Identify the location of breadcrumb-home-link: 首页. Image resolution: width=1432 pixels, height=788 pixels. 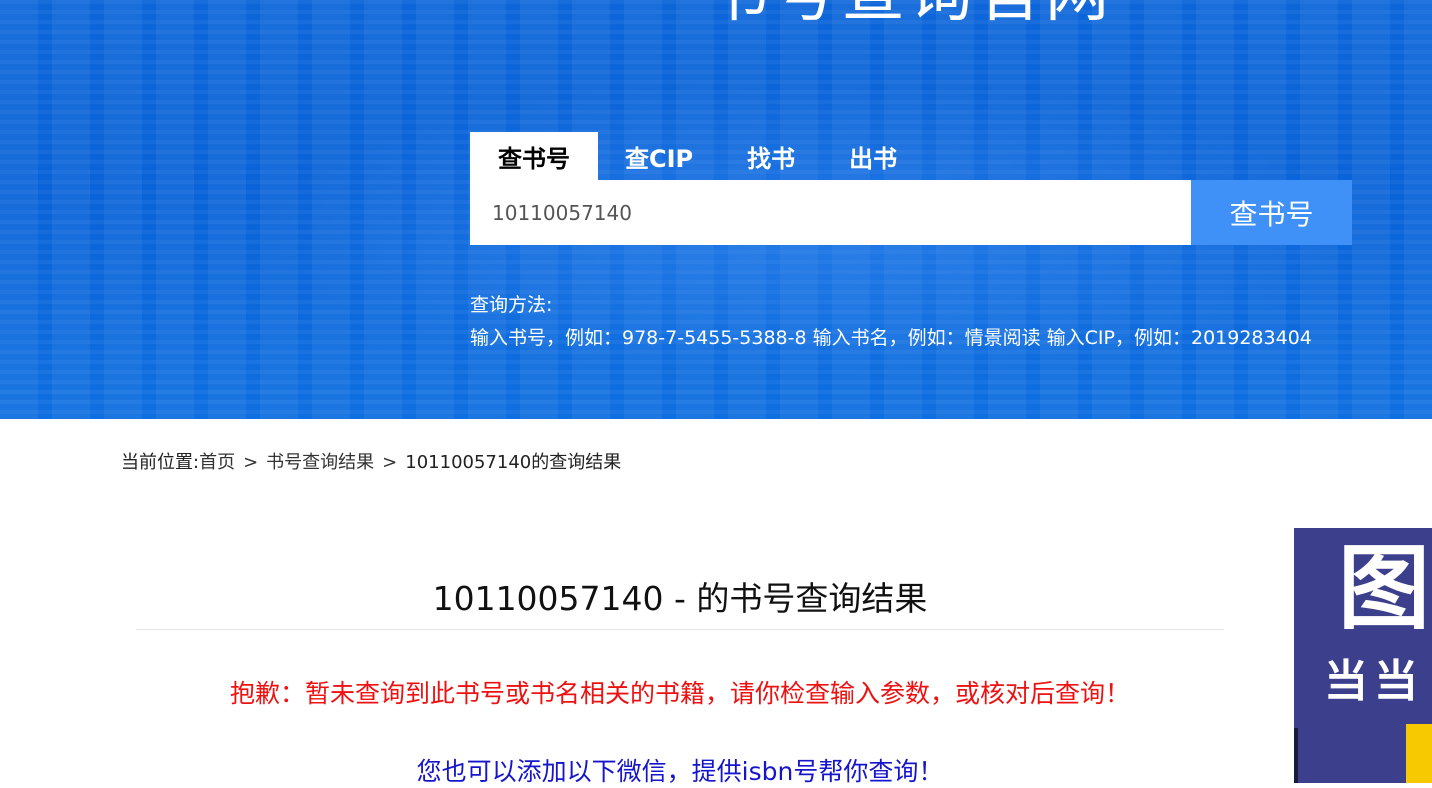
(217, 462).